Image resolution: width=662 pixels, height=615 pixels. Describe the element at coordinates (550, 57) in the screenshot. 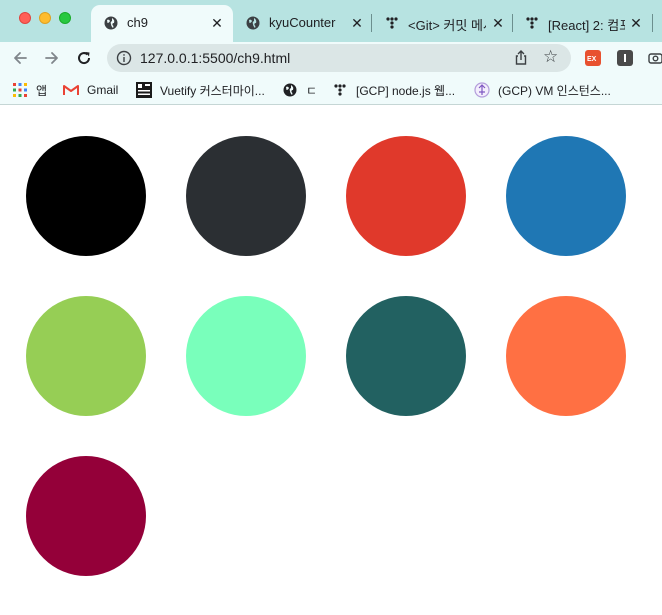

I see `bookmark-star-icon: ☆` at that location.